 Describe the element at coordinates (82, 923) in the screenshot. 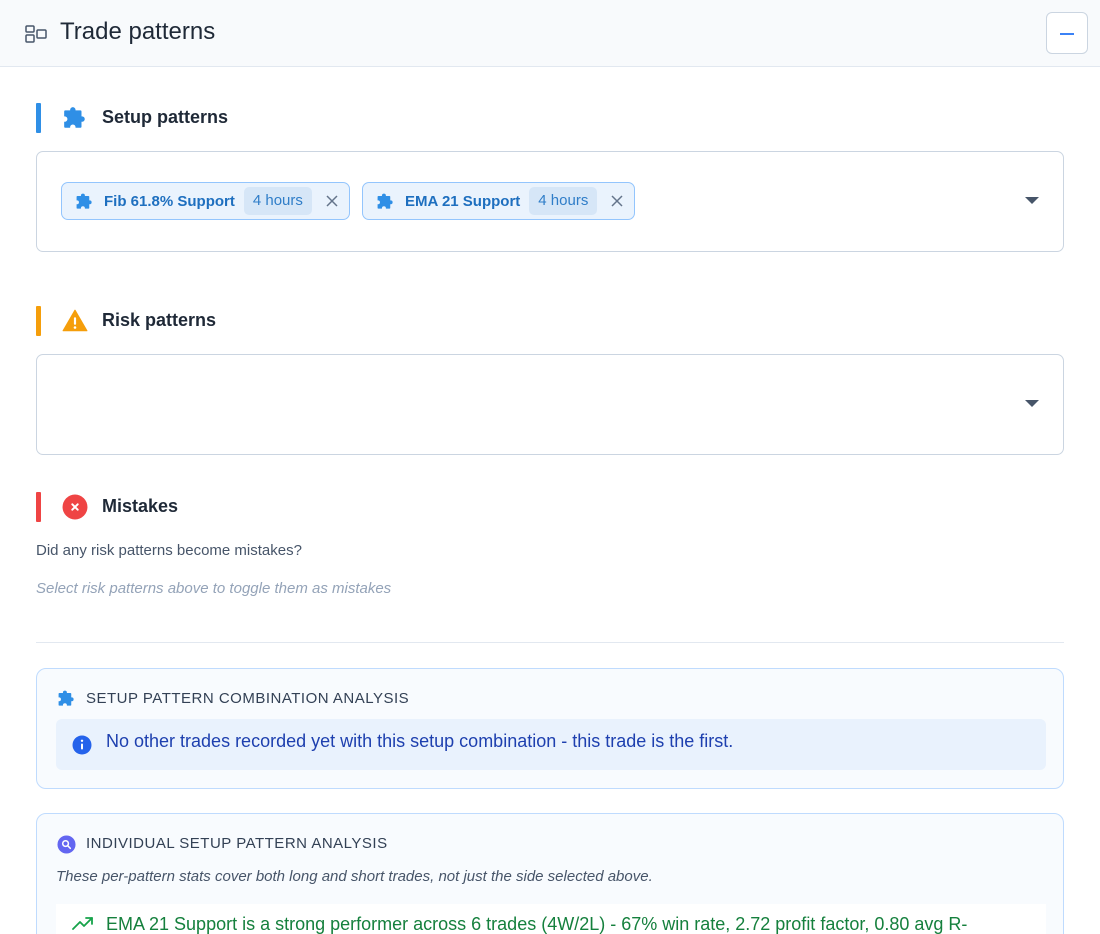

I see `trending-up-icon` at that location.